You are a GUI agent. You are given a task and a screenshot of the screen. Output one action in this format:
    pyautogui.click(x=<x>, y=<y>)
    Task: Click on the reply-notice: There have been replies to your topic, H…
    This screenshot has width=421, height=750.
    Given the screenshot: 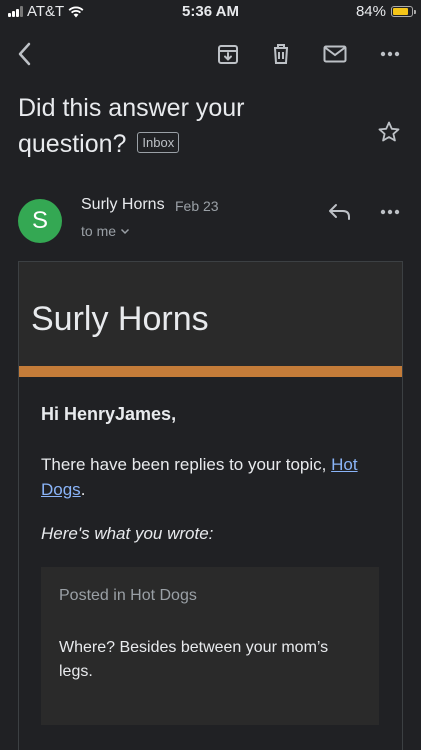 What is the action you would take?
    pyautogui.click(x=210, y=477)
    